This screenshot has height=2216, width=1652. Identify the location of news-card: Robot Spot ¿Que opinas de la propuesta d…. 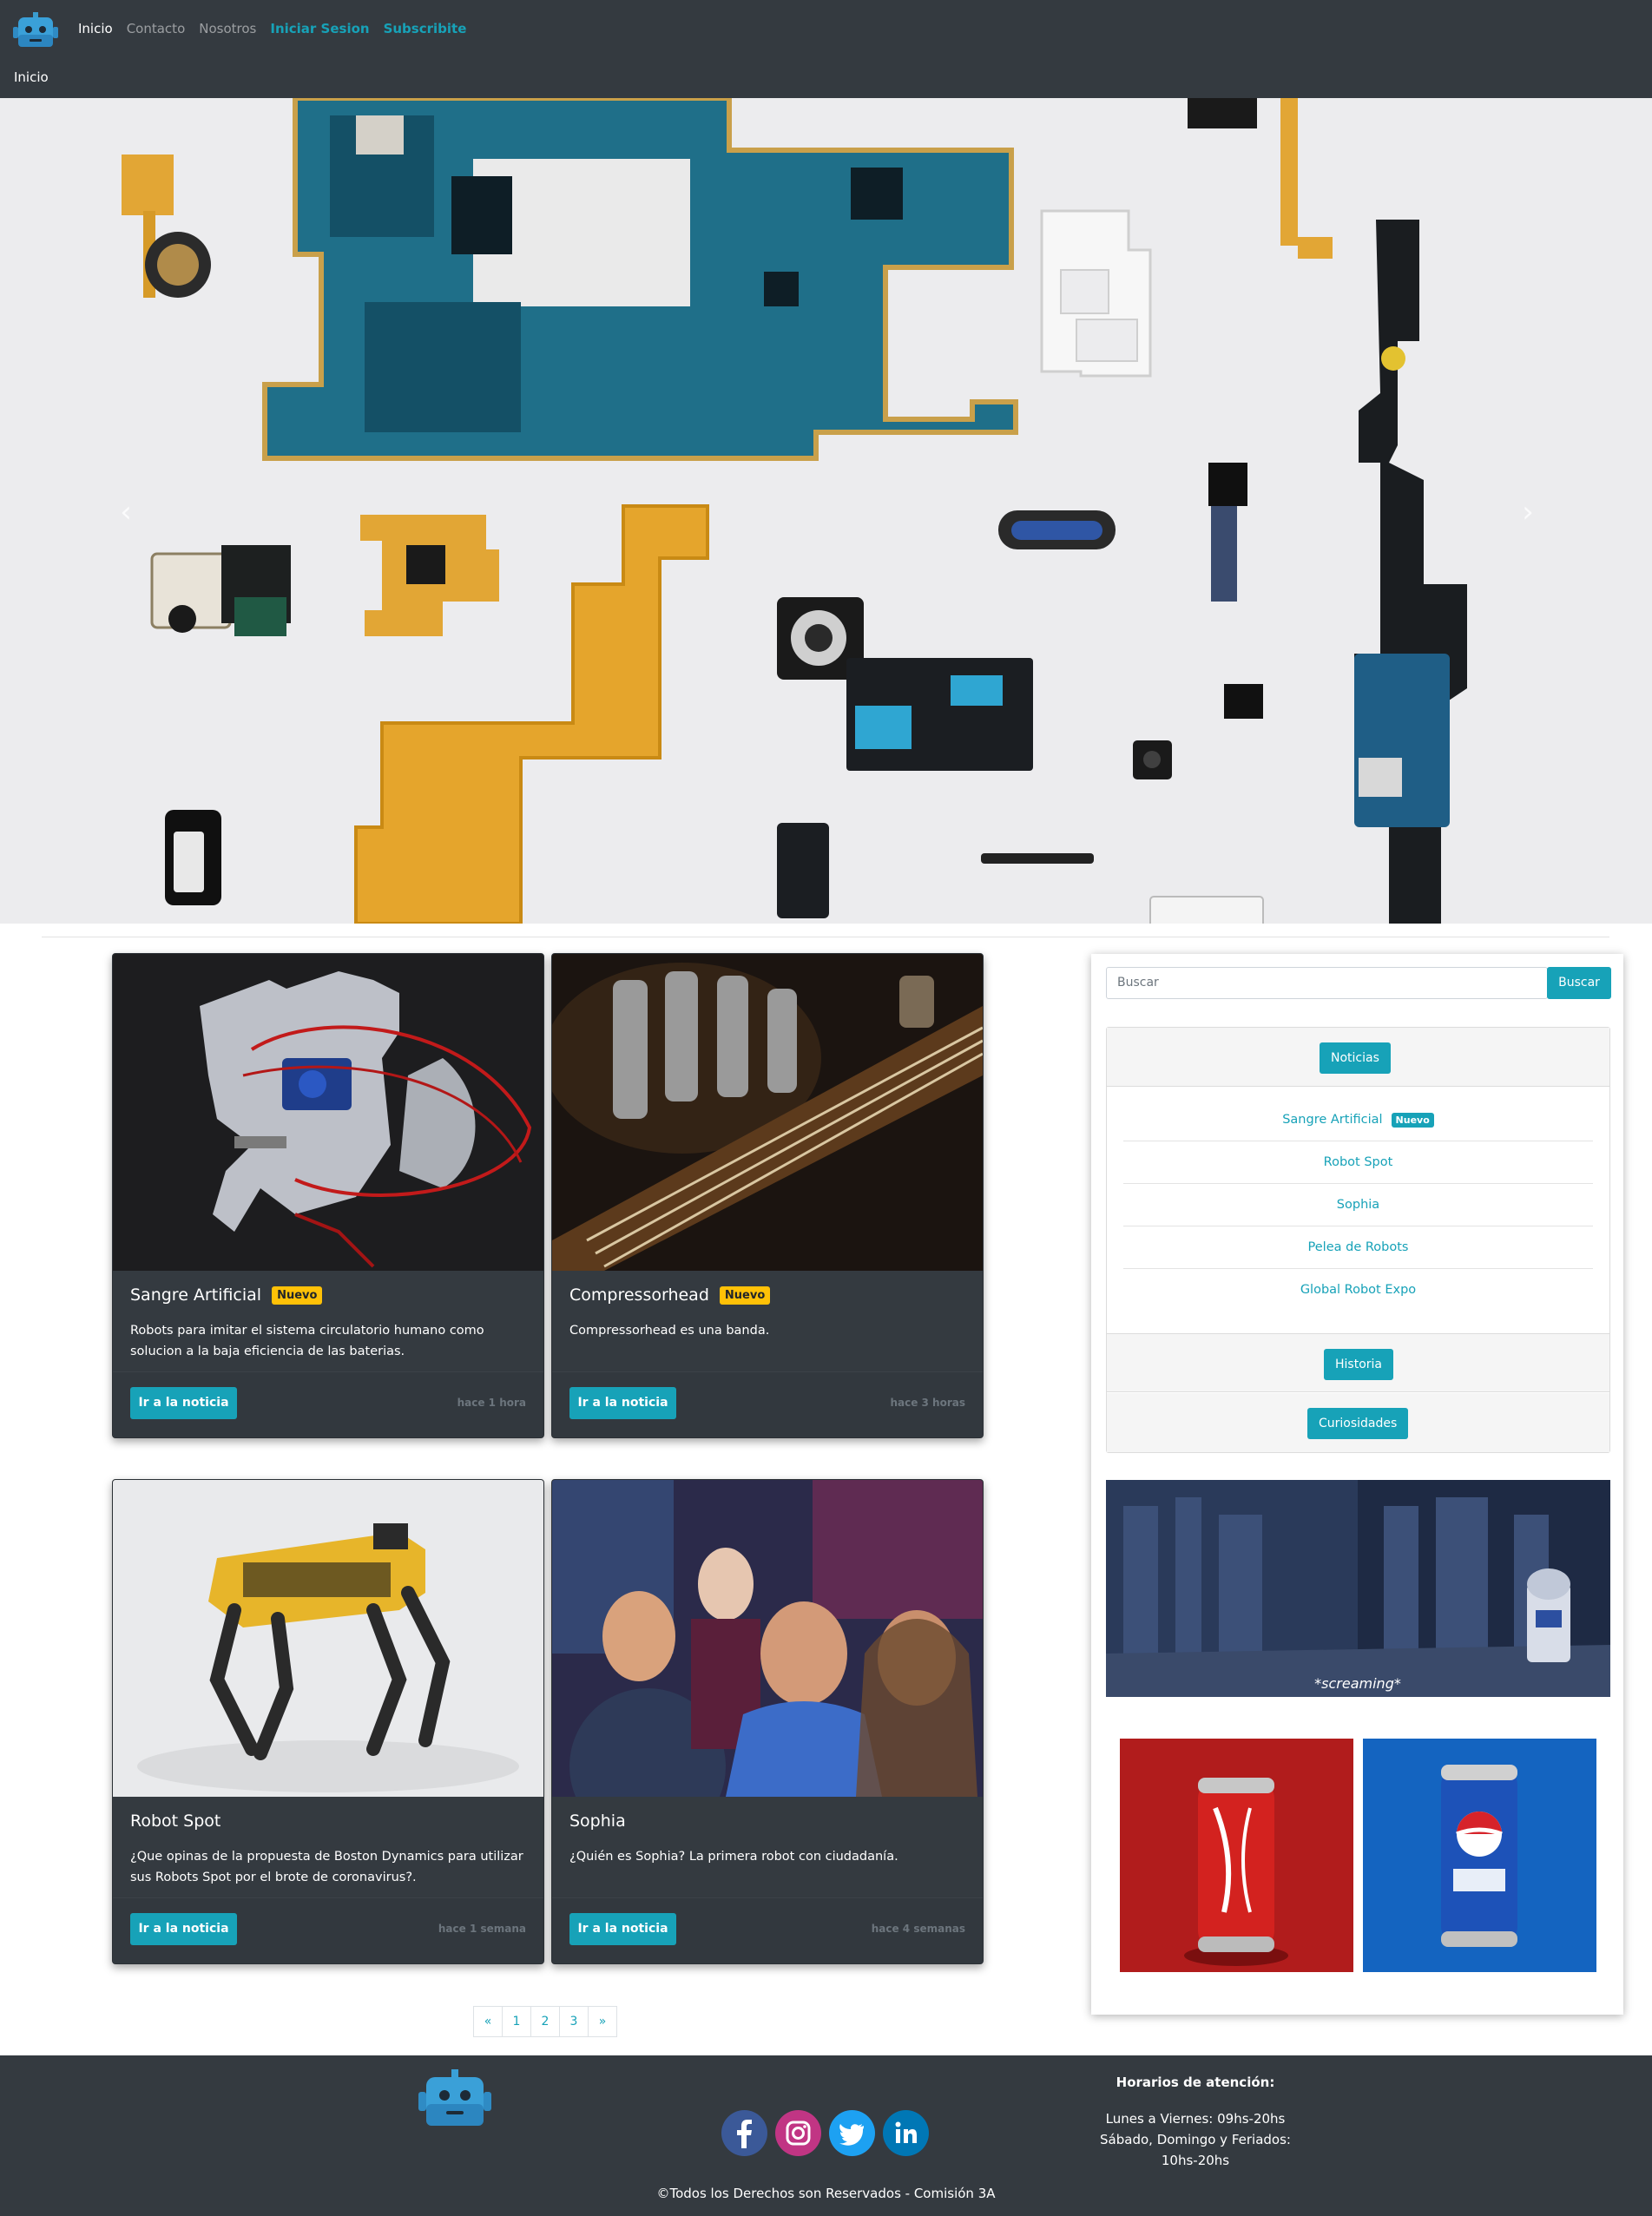
(328, 1721).